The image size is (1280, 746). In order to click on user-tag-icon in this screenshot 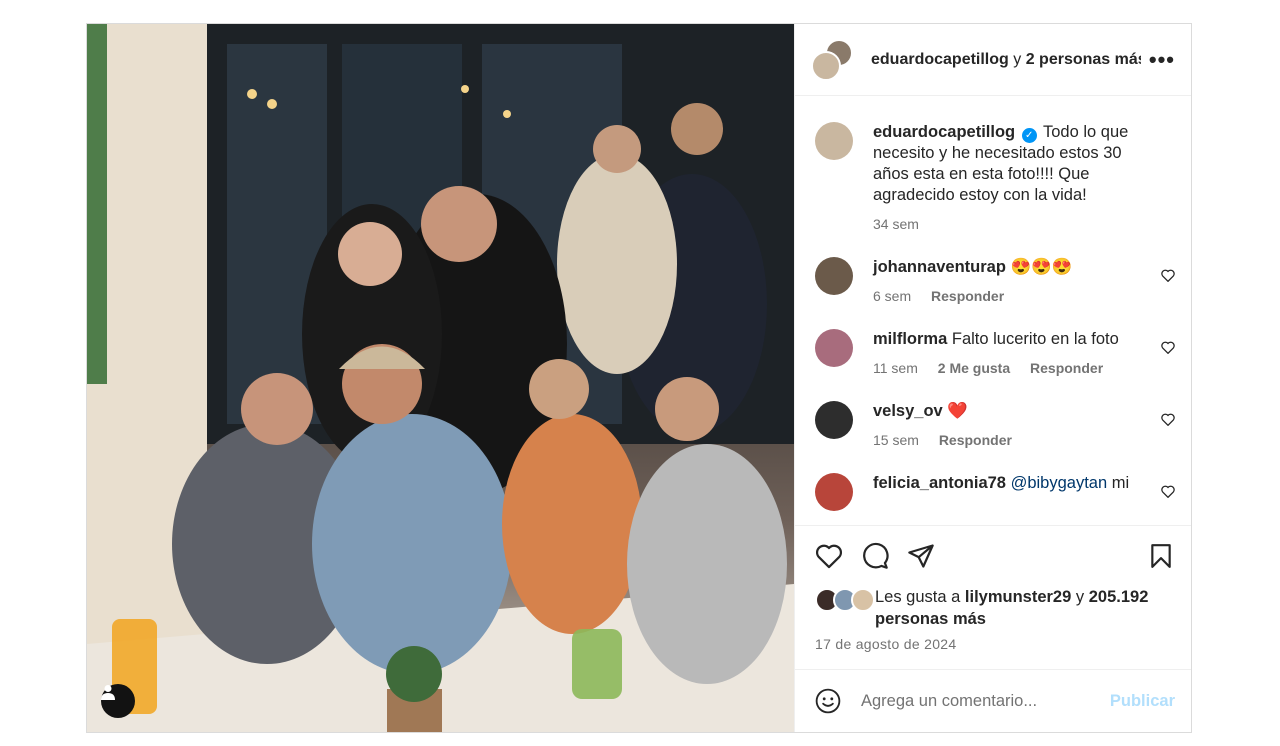, I will do `click(108, 692)`.